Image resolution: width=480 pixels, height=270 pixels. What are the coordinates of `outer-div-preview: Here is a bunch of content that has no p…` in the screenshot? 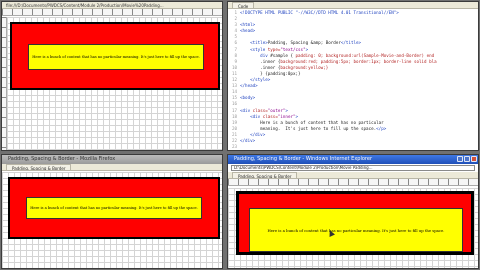 It's located at (115, 56).